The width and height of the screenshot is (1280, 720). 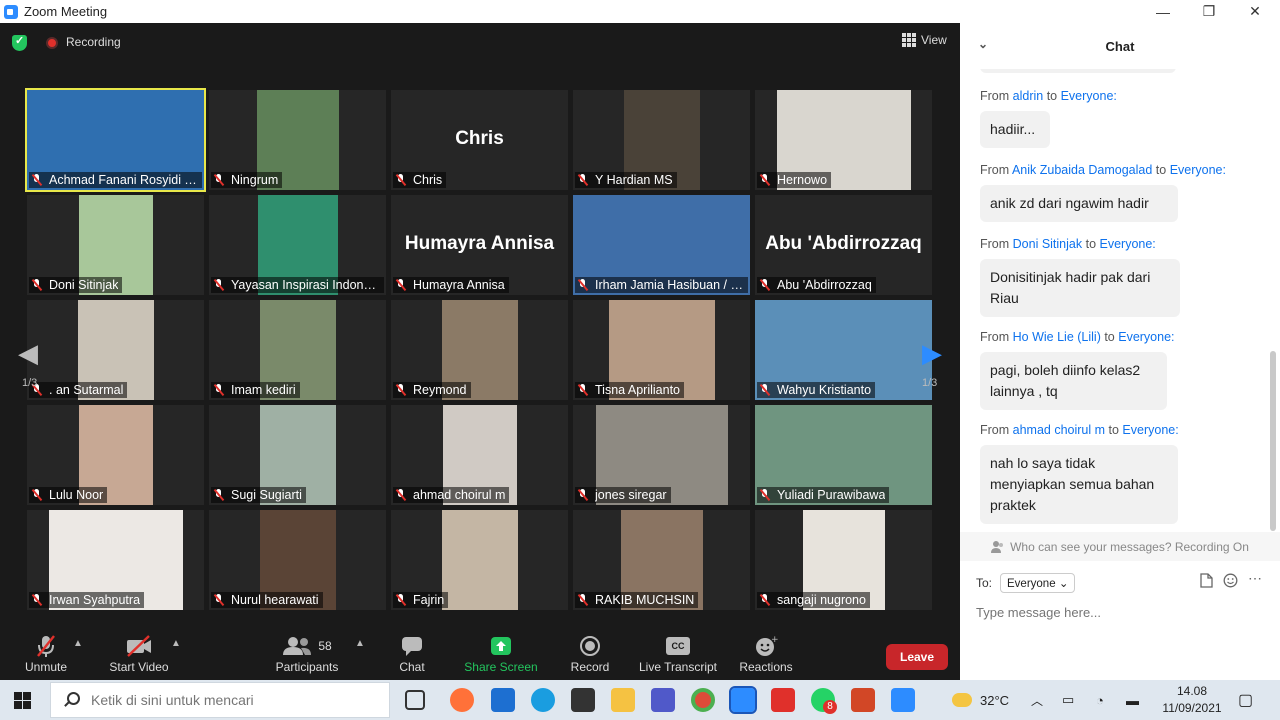 What do you see at coordinates (843, 560) in the screenshot?
I see `participant-tile: sangaji nugrono` at bounding box center [843, 560].